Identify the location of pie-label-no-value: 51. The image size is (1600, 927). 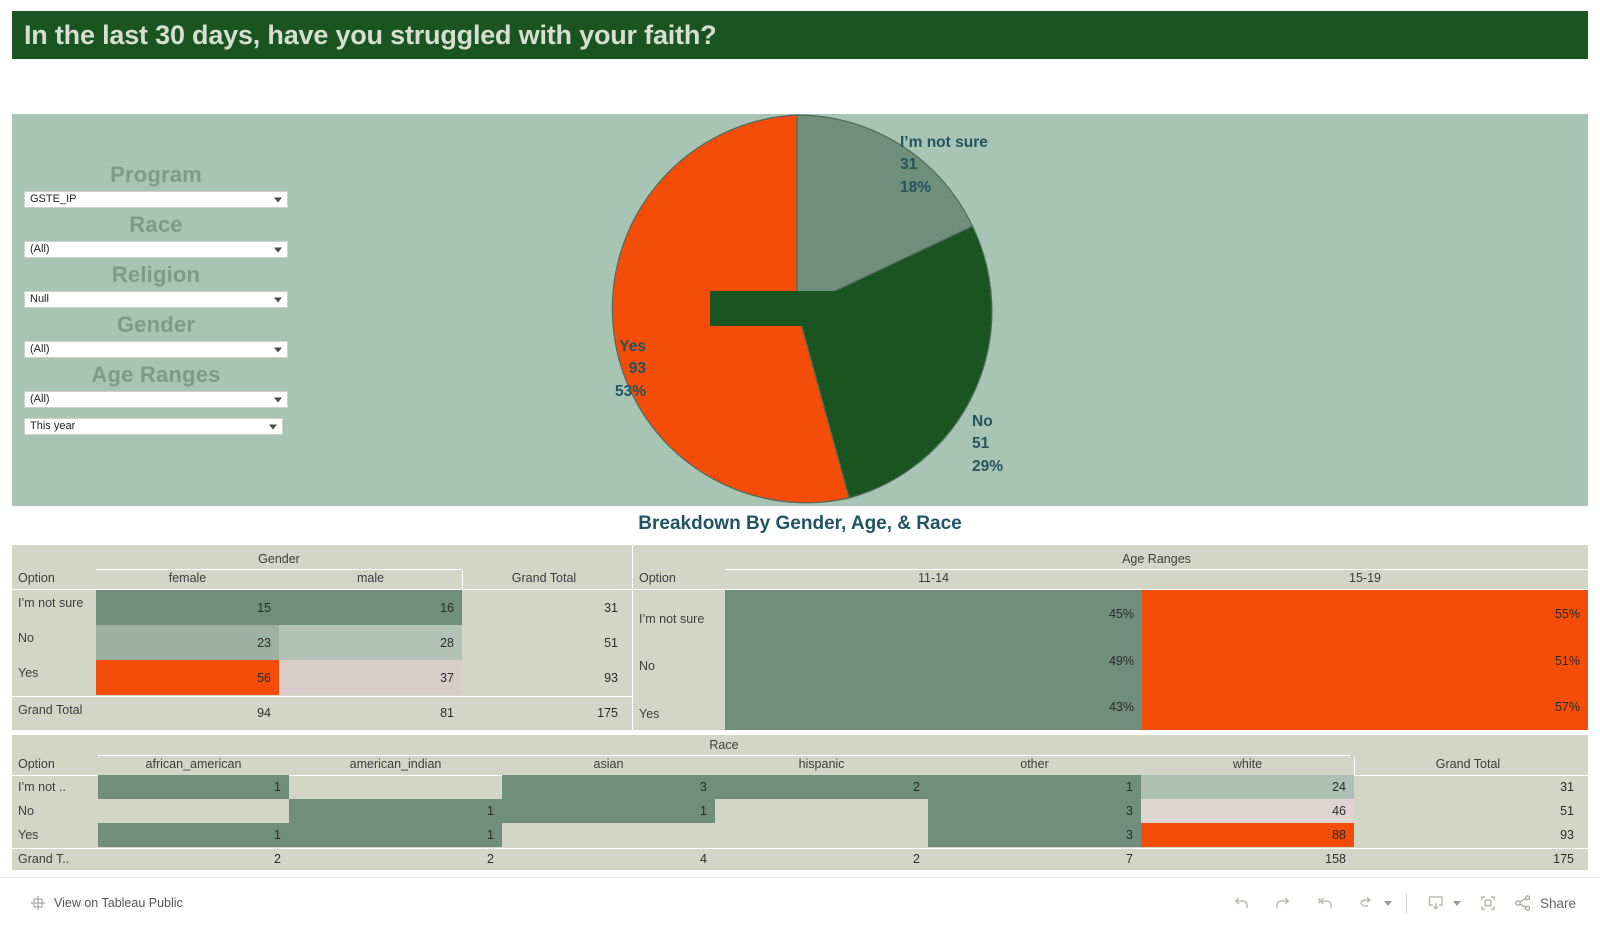
(981, 444).